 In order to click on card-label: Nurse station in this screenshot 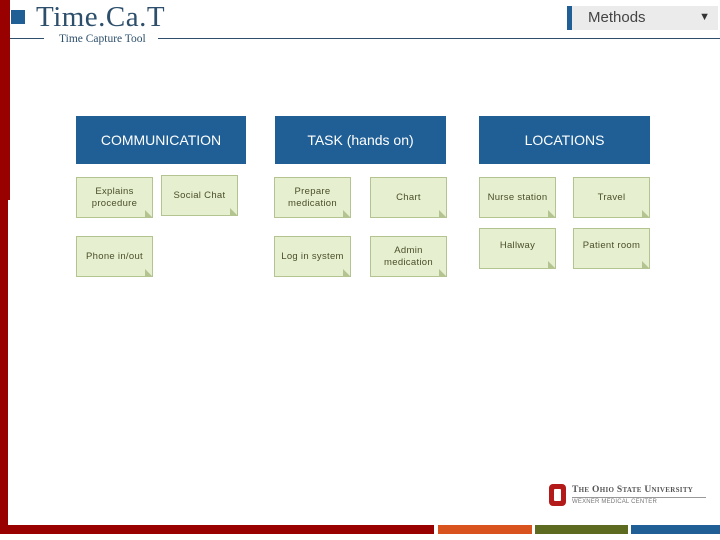, I will do `click(517, 197)`.